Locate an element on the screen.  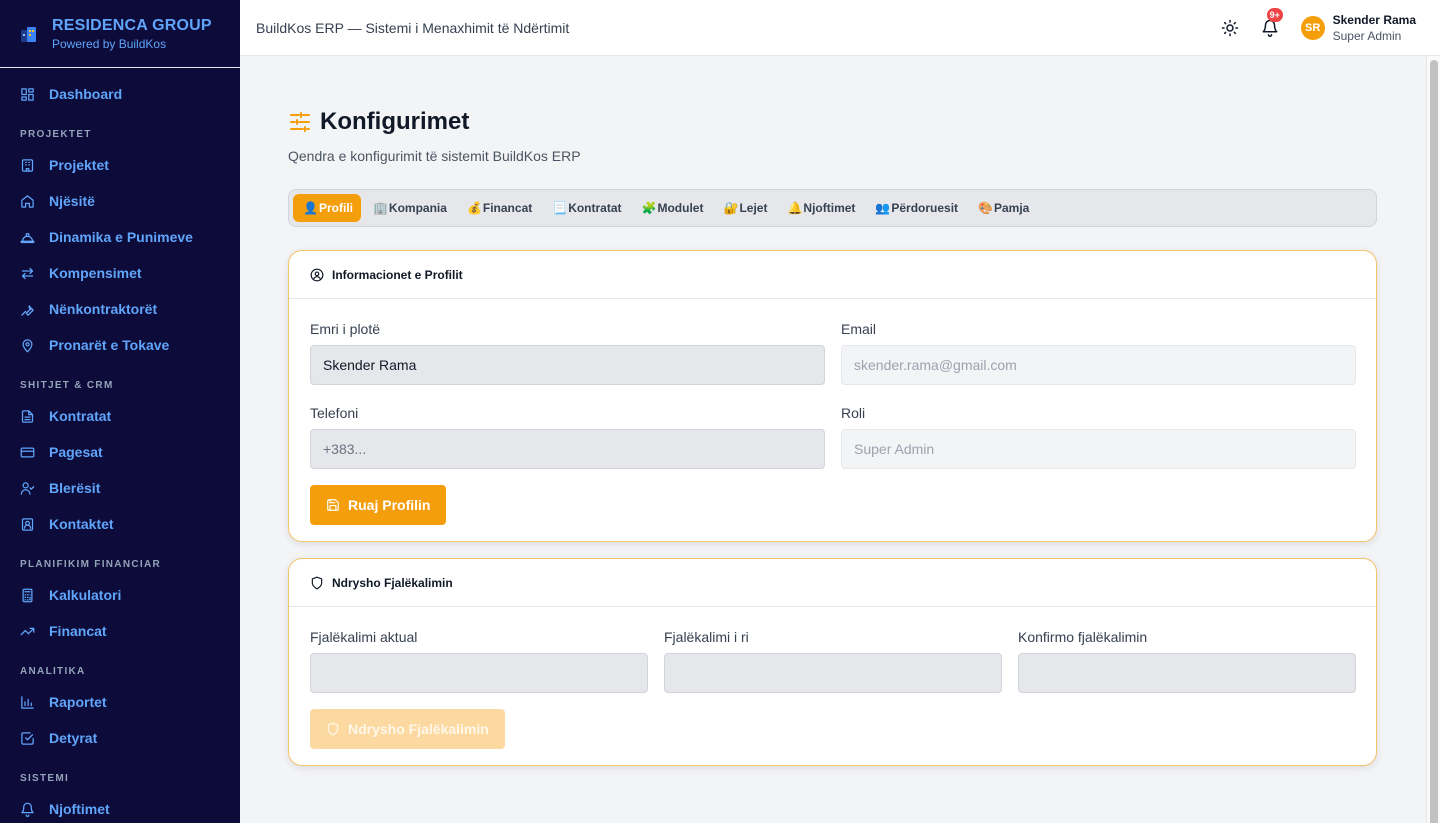
tab-label: Financat is located at coordinates (507, 208).